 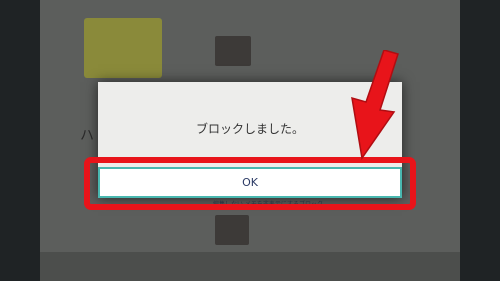 I want to click on background-heading-fragment: ハ, so click(x=87, y=136).